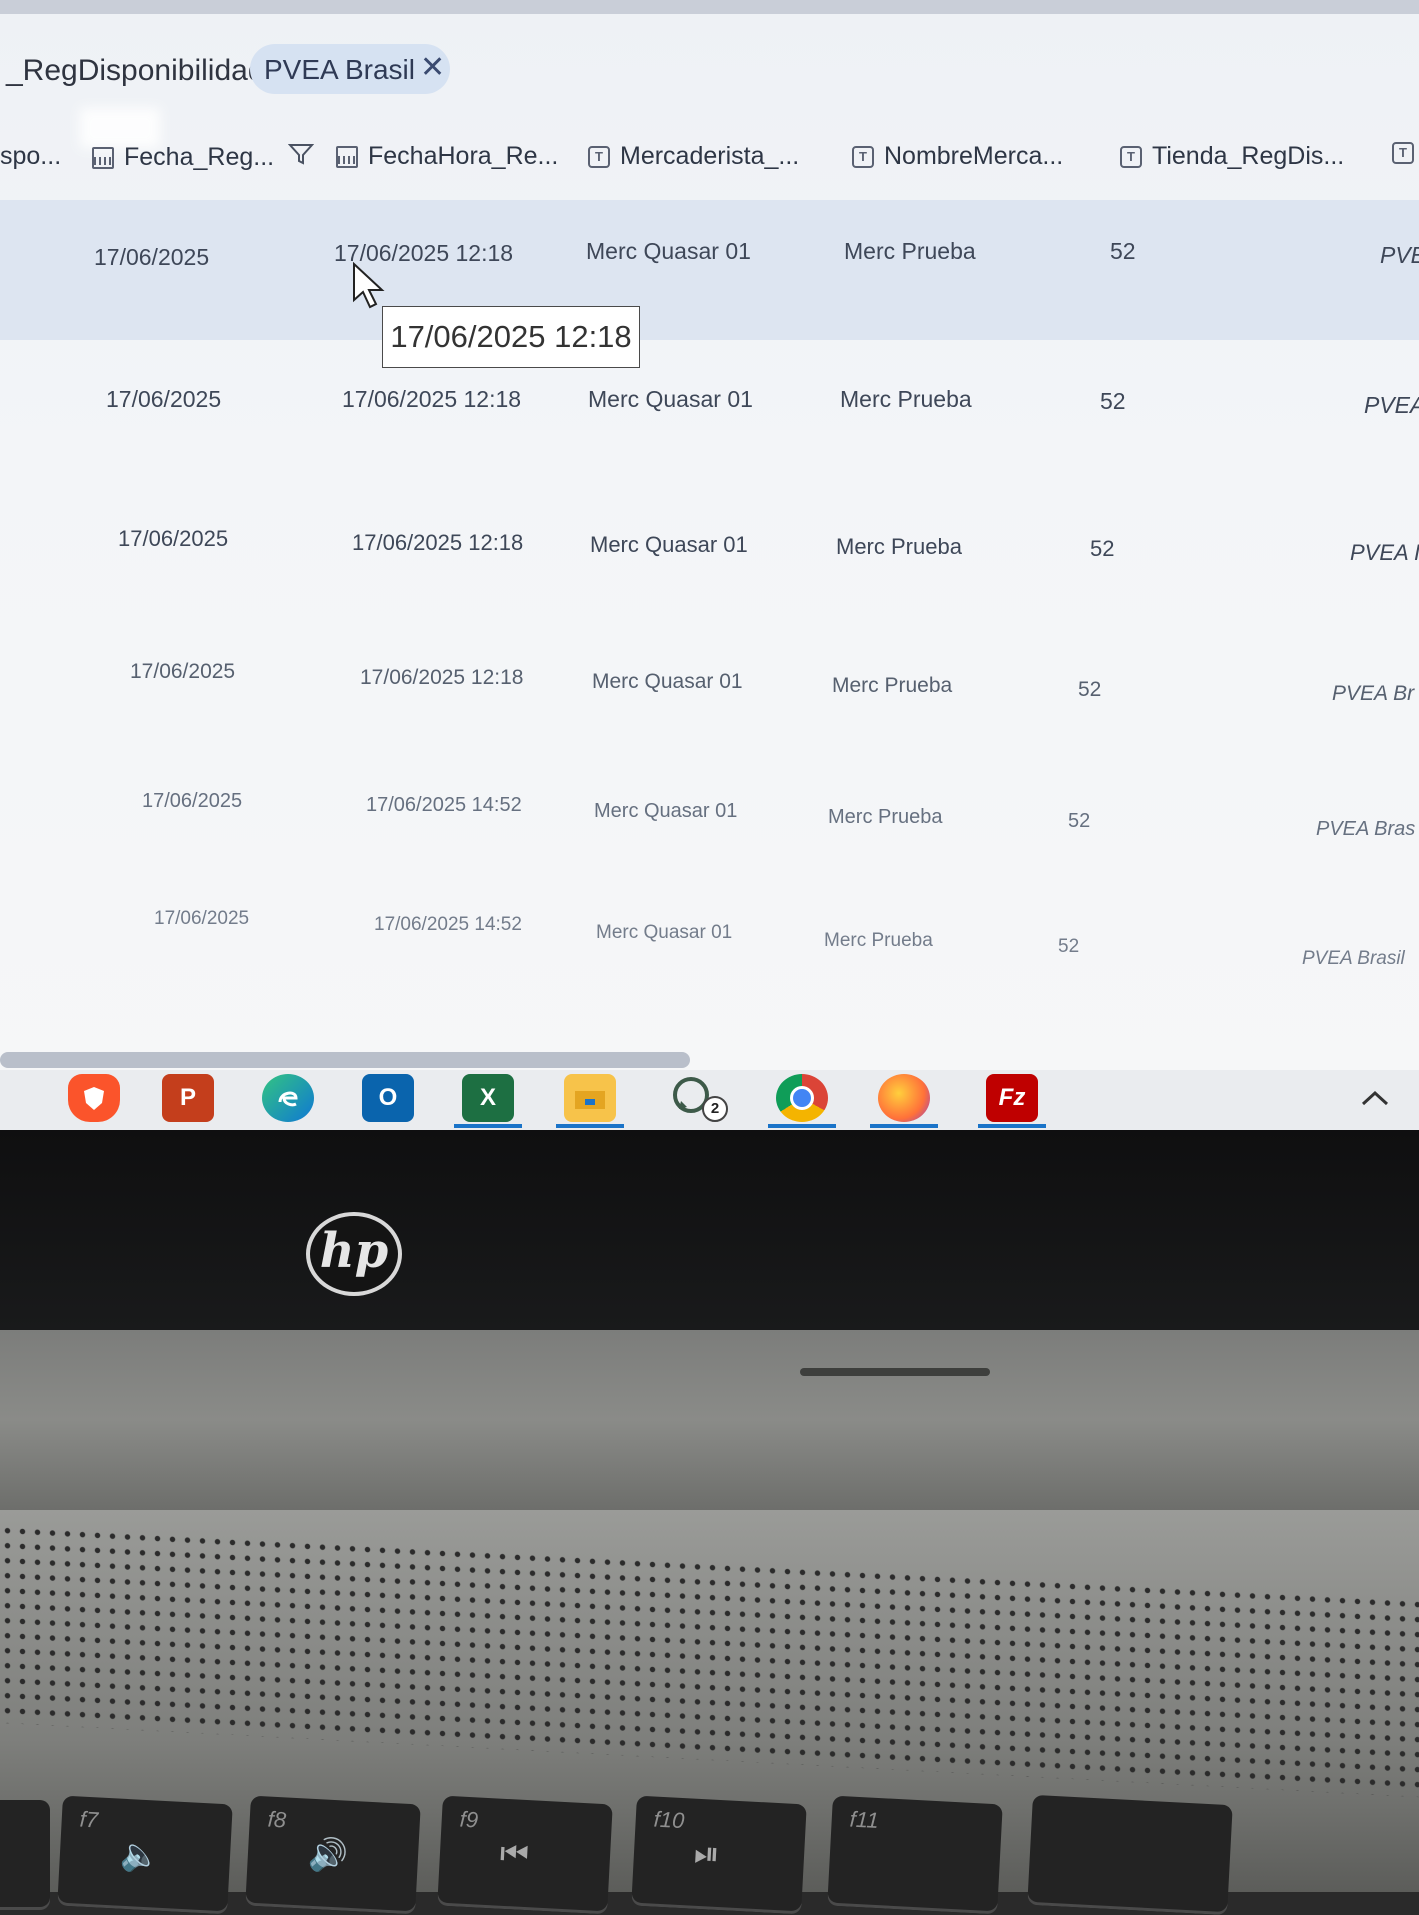  I want to click on key-label: f10, so click(669, 1820).